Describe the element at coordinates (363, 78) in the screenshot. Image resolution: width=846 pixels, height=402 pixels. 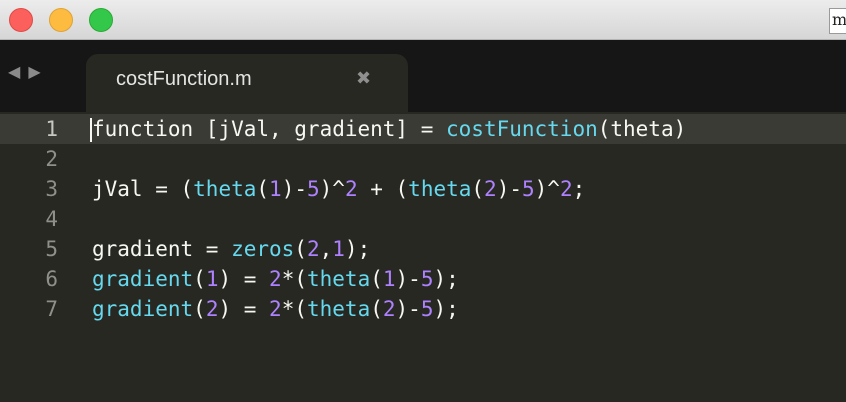
I see `close-tab-icon: ✖` at that location.